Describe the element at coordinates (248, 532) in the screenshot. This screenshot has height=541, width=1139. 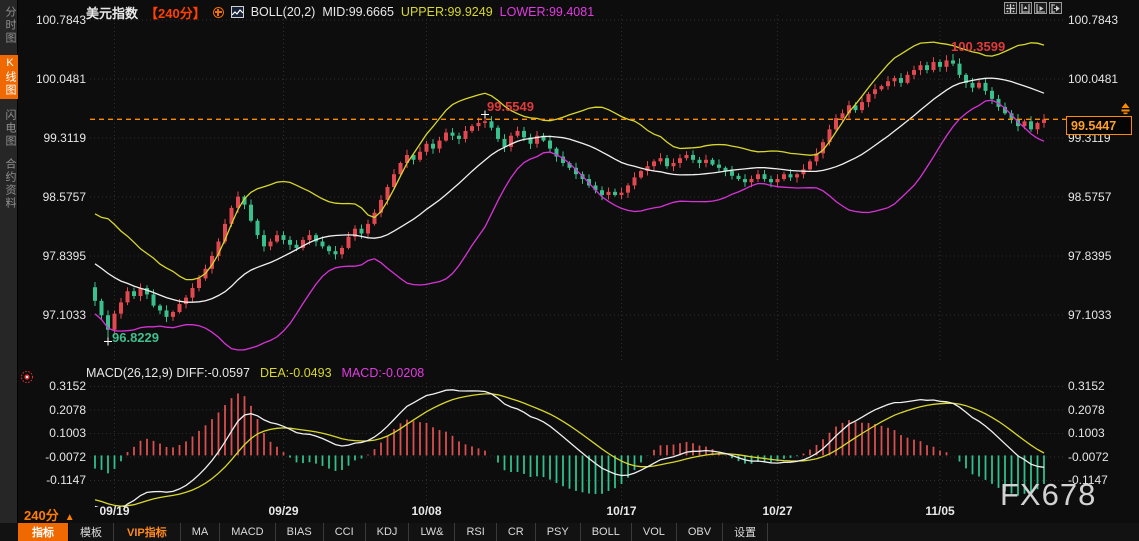
I see `footer-tab-5: MACD` at that location.